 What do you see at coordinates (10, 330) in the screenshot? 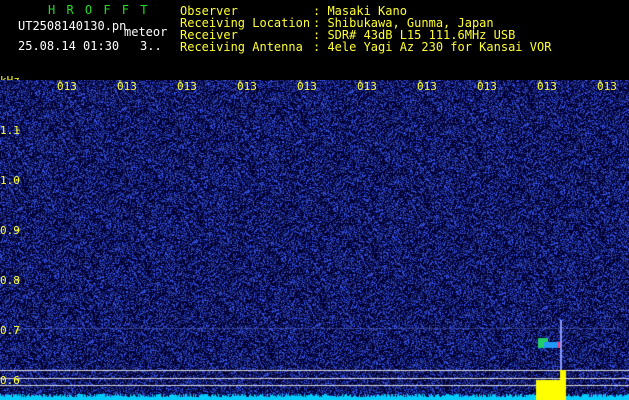
I see `y-tick-label: 0.7` at bounding box center [10, 330].